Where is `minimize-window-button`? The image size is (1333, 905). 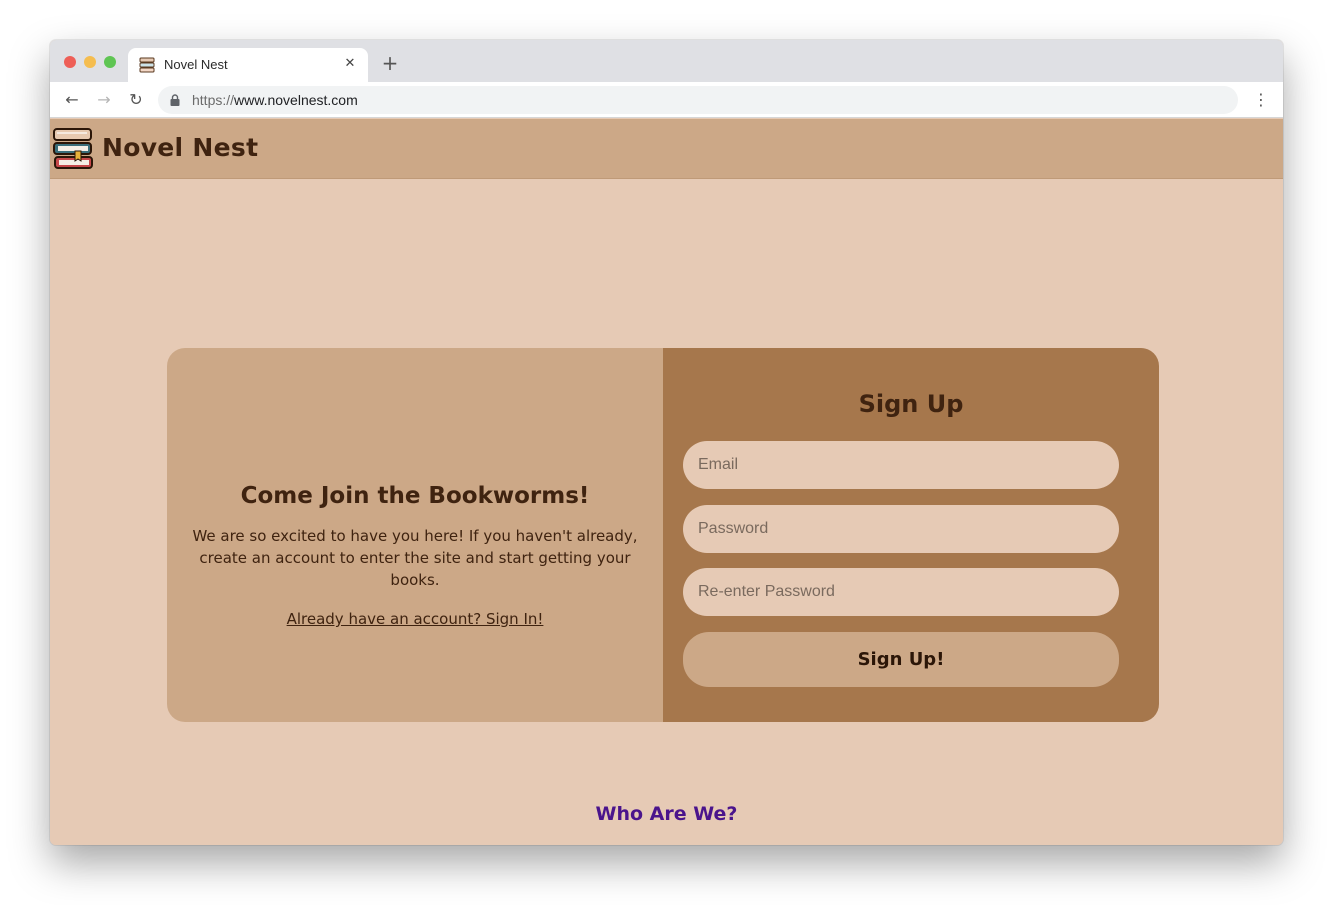
minimize-window-button is located at coordinates (90, 62).